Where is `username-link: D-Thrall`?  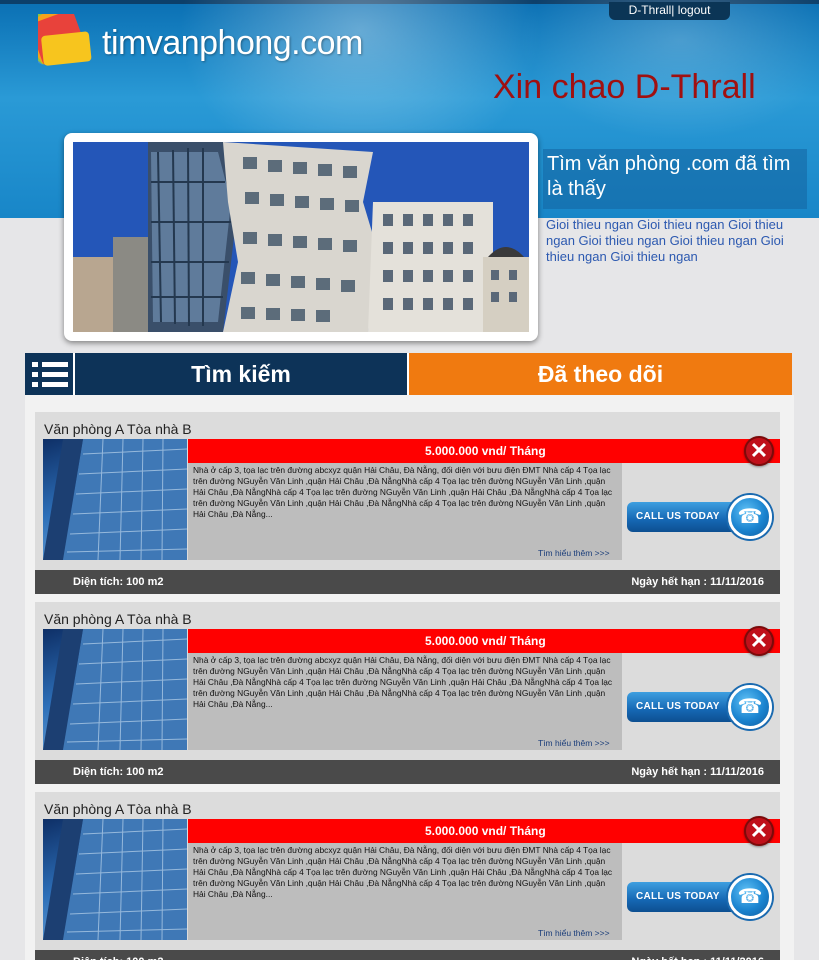
username-link: D-Thrall is located at coordinates (650, 10).